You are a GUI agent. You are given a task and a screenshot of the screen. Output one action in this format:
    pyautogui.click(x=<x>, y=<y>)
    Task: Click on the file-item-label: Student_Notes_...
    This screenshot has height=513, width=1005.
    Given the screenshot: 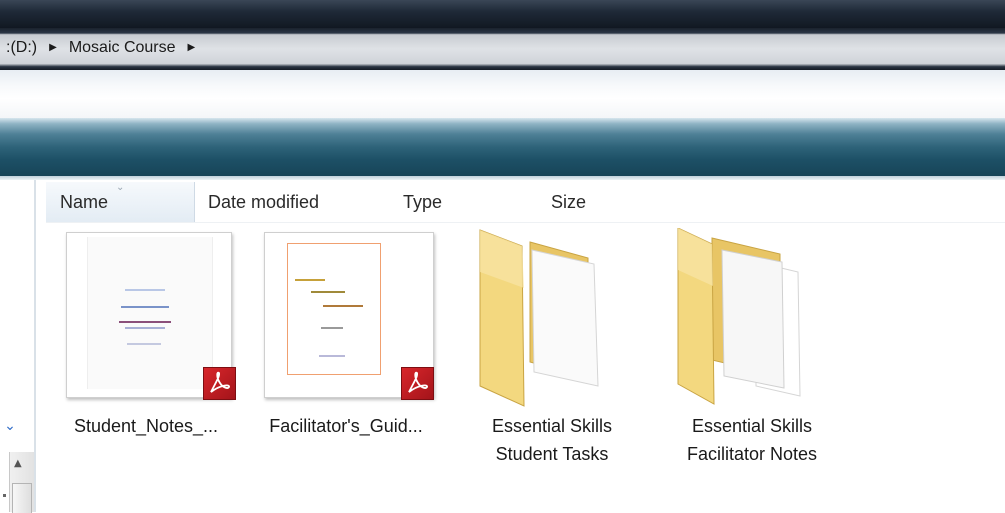 What is the action you would take?
    pyautogui.click(x=146, y=426)
    